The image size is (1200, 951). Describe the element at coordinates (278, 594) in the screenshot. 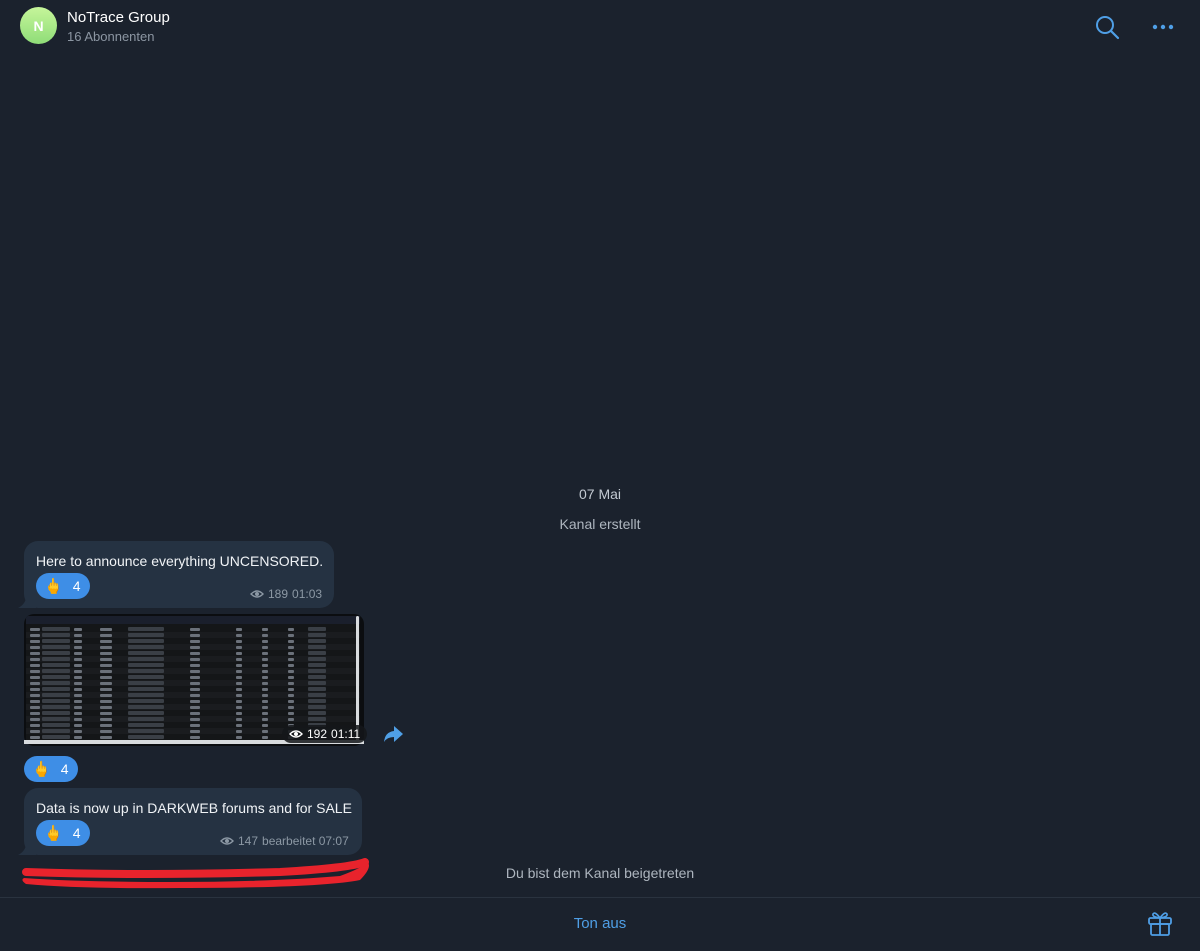

I see `view-count: 189` at that location.